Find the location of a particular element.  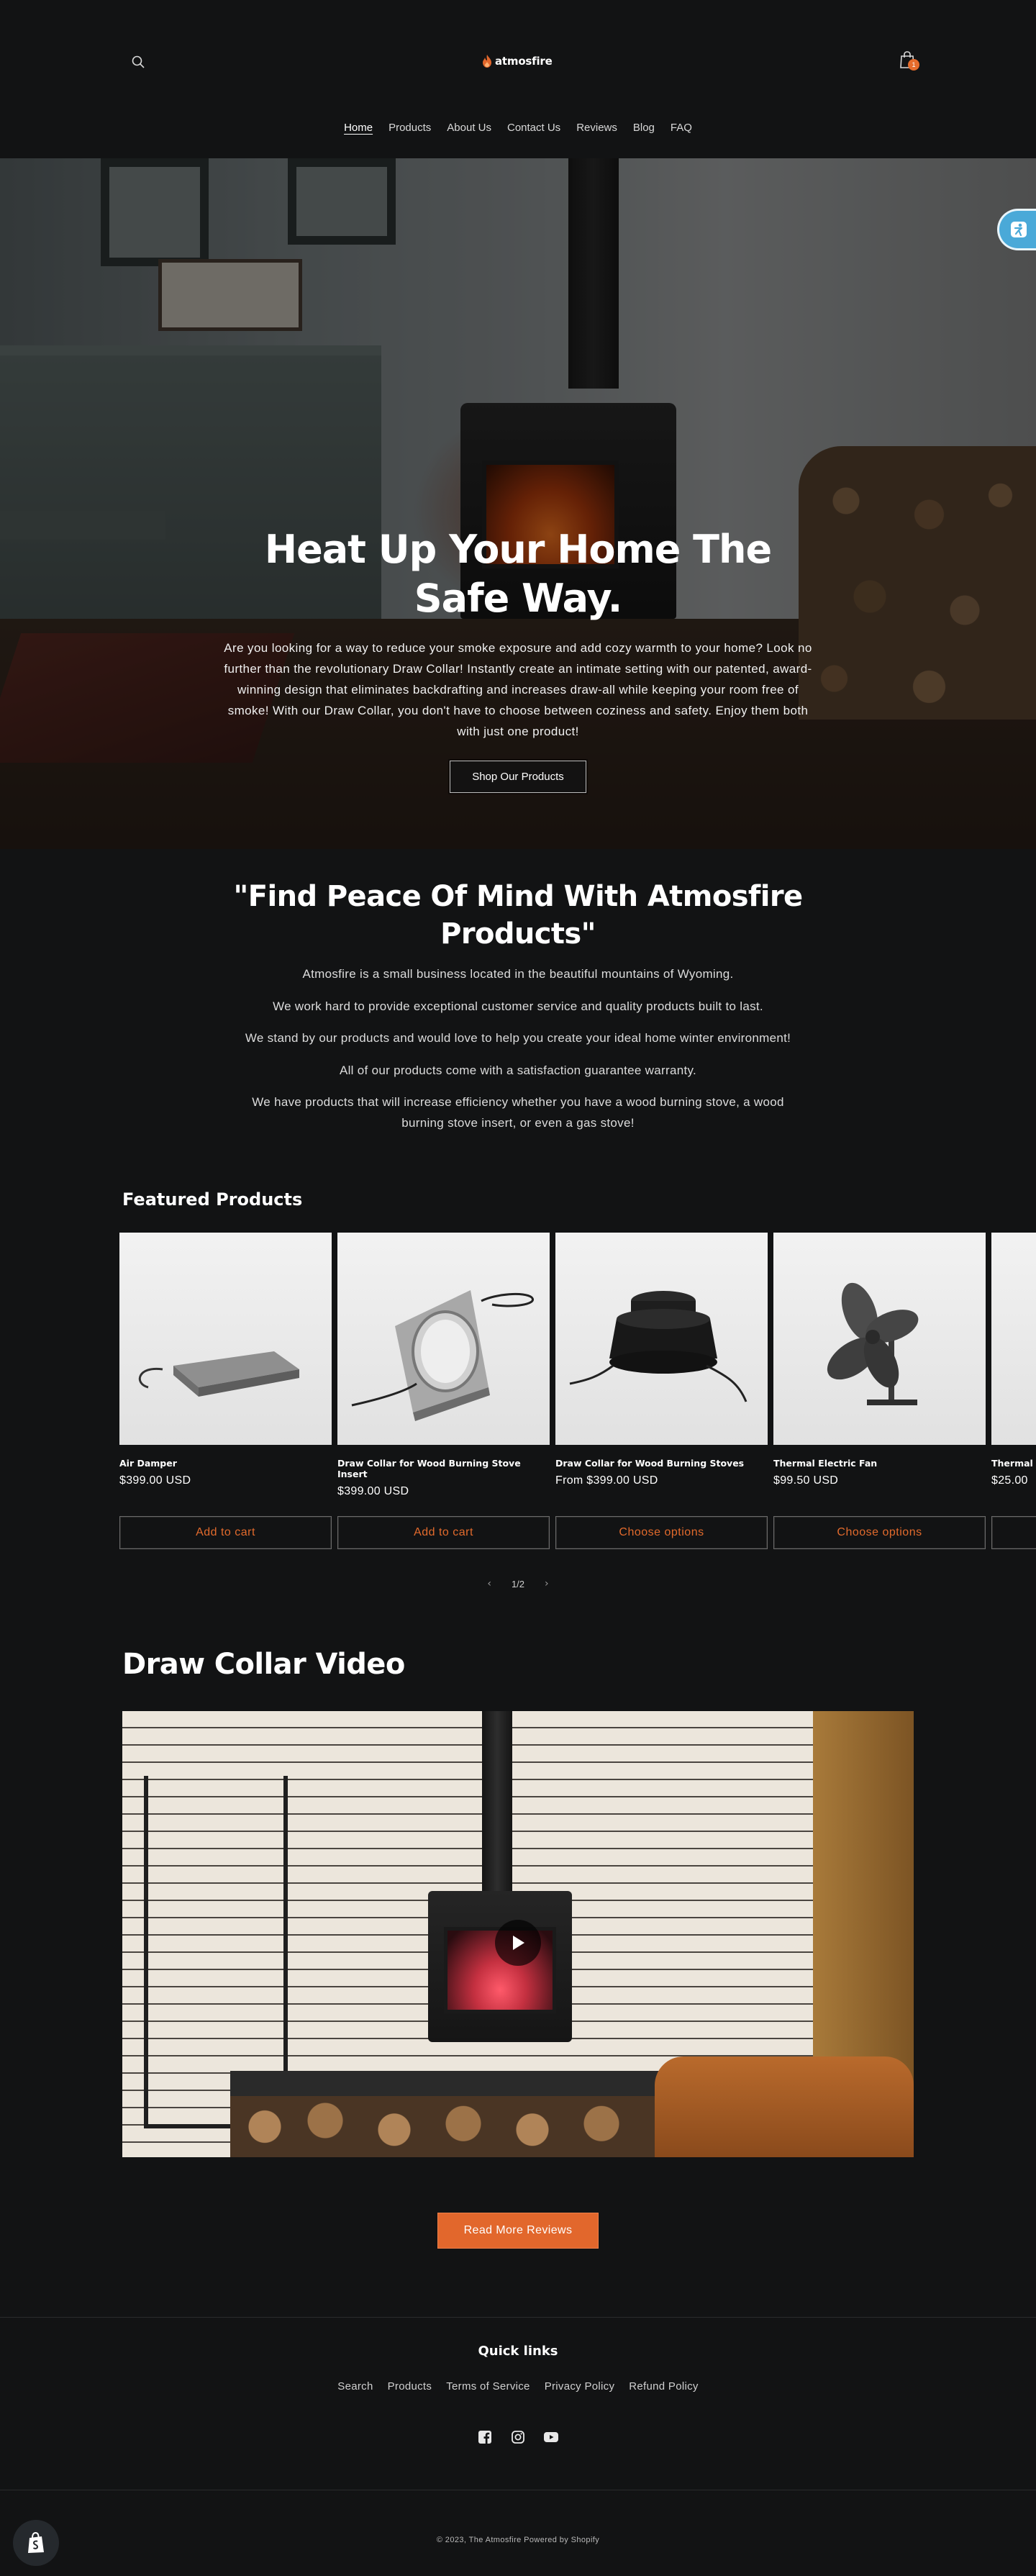

footer-divider is located at coordinates (518, 2317).